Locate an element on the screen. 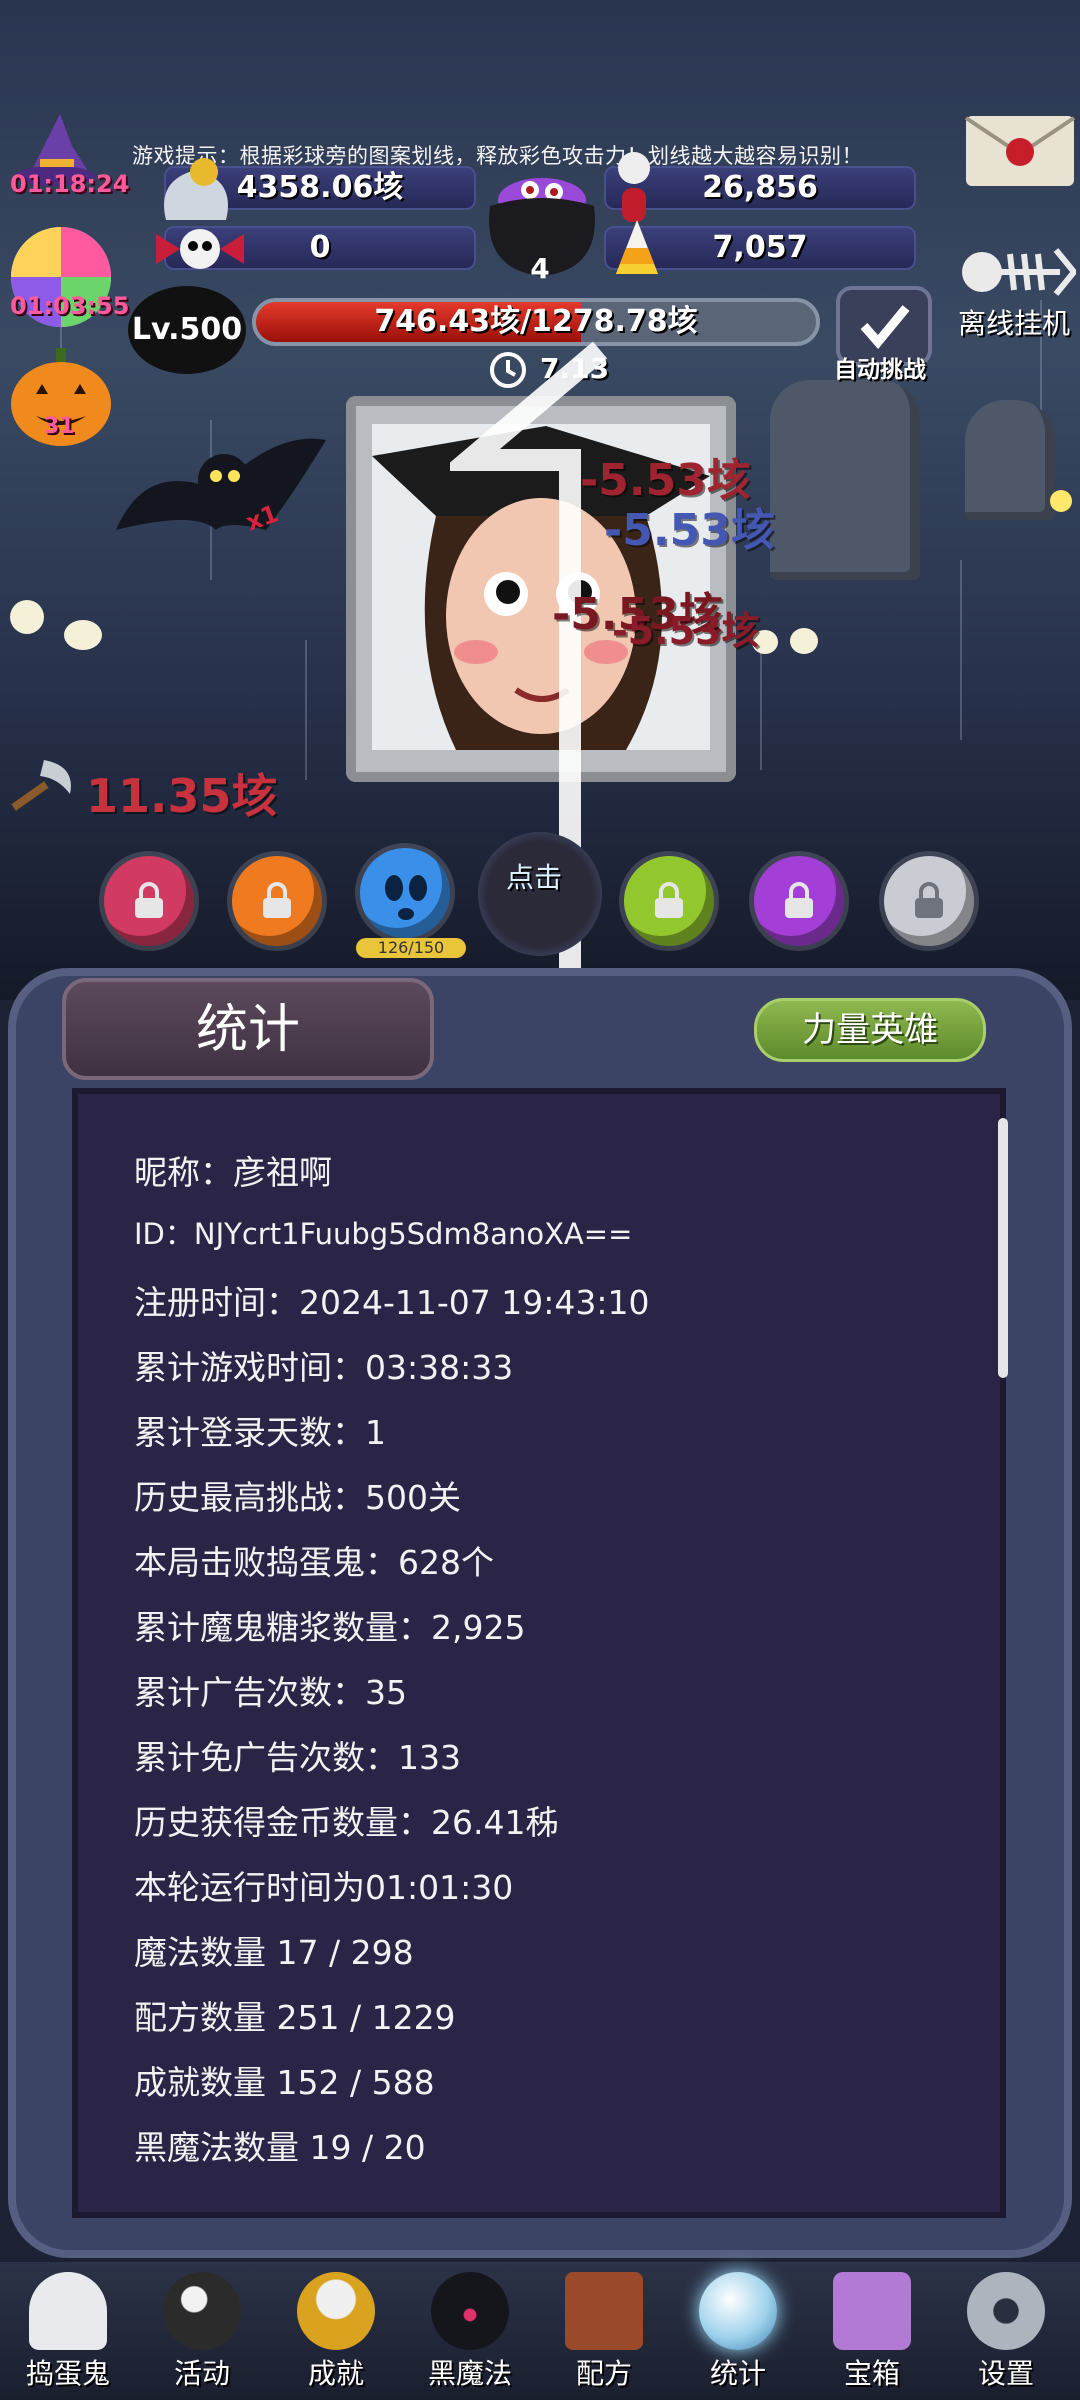 Image resolution: width=1080 pixels, height=2400 pixels. locked-orb-purple is located at coordinates (799, 901).